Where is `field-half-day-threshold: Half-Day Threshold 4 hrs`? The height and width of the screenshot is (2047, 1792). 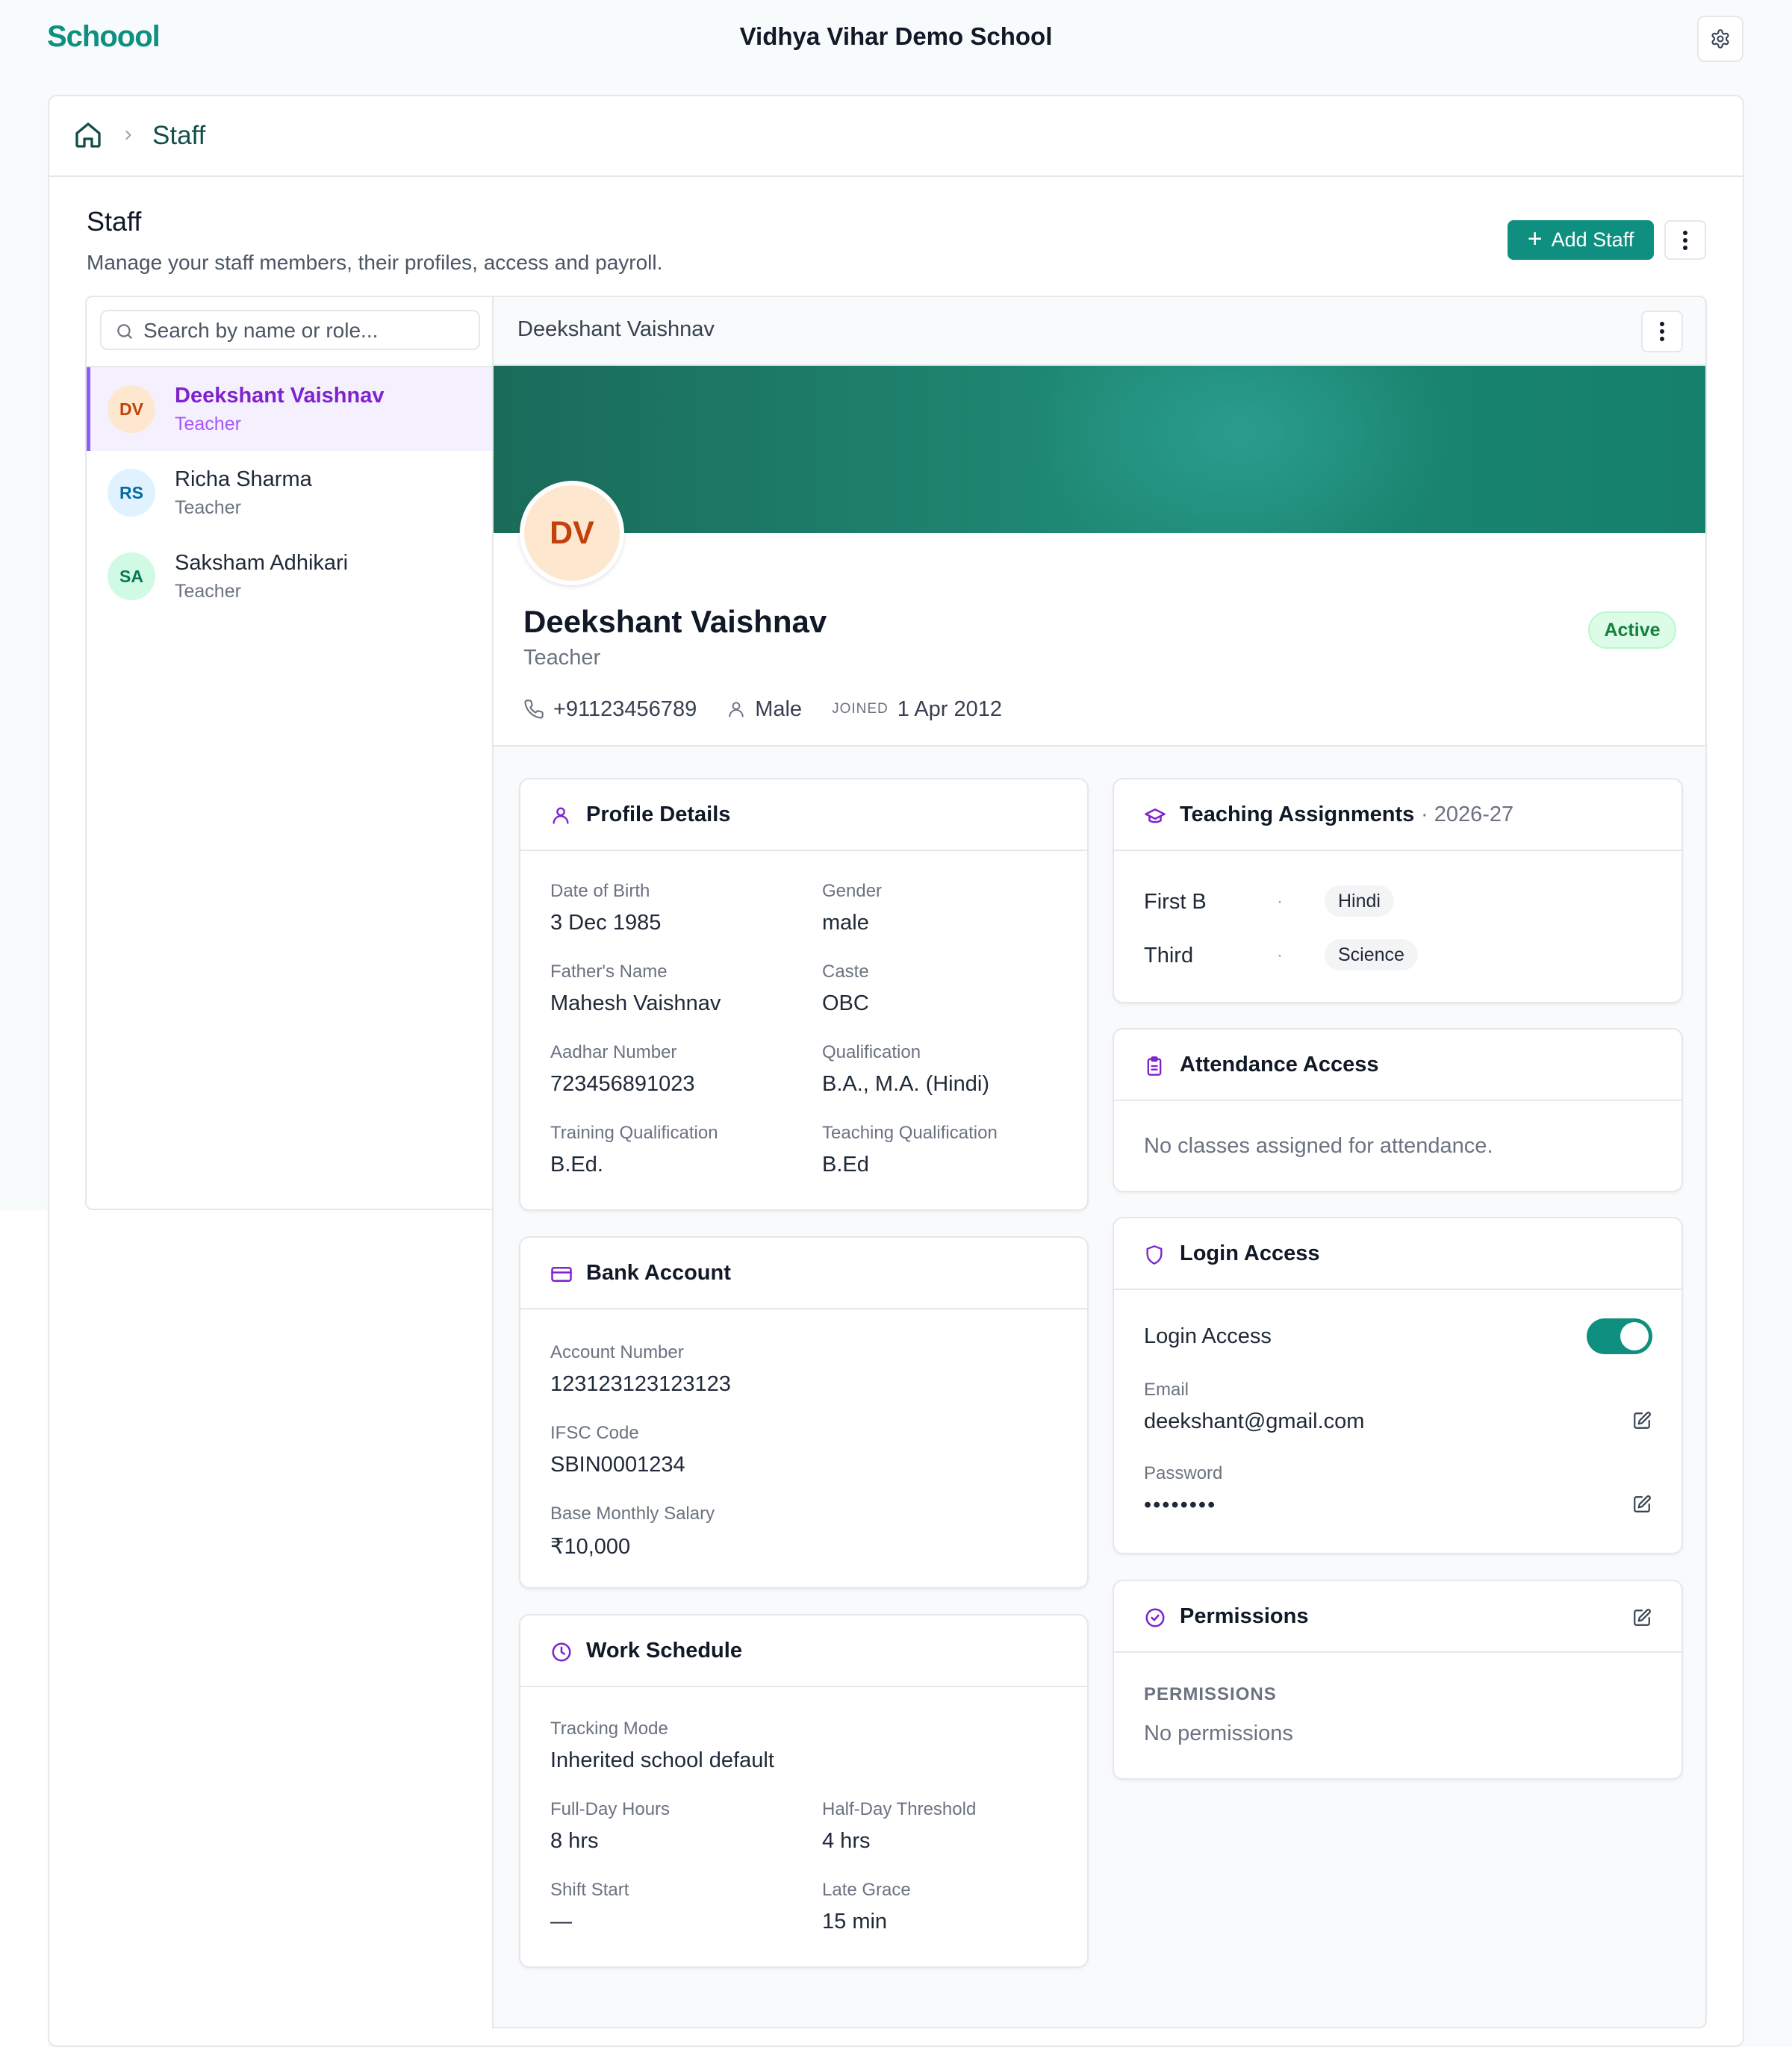 field-half-day-threshold: Half-Day Threshold 4 hrs is located at coordinates (899, 1826).